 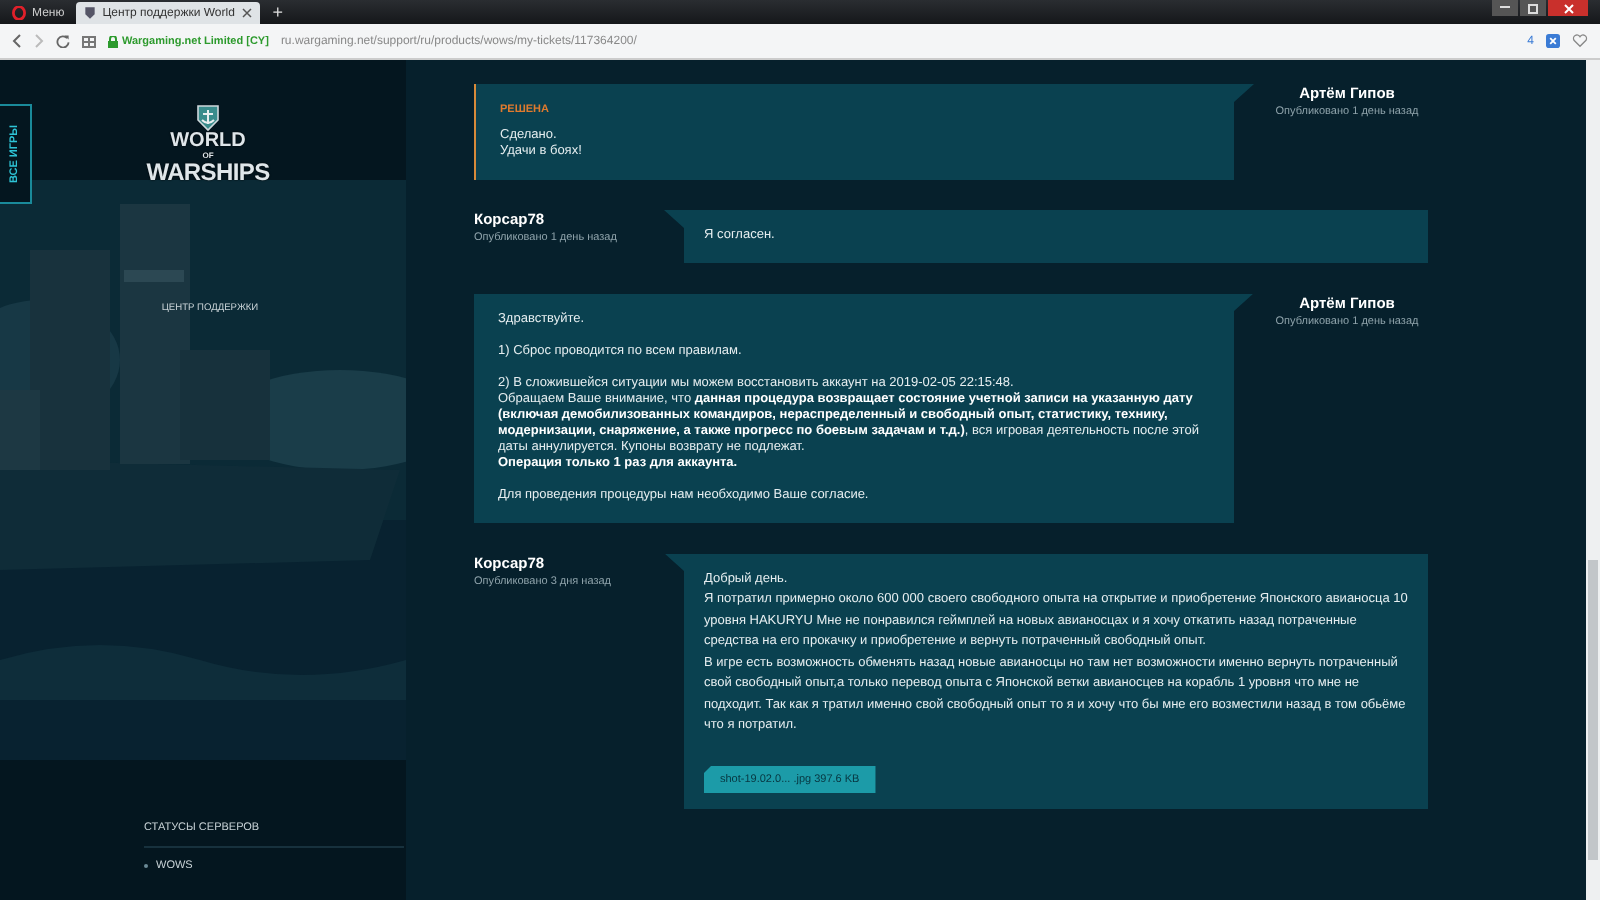 I want to click on scroll-thumb, so click(x=1593, y=710).